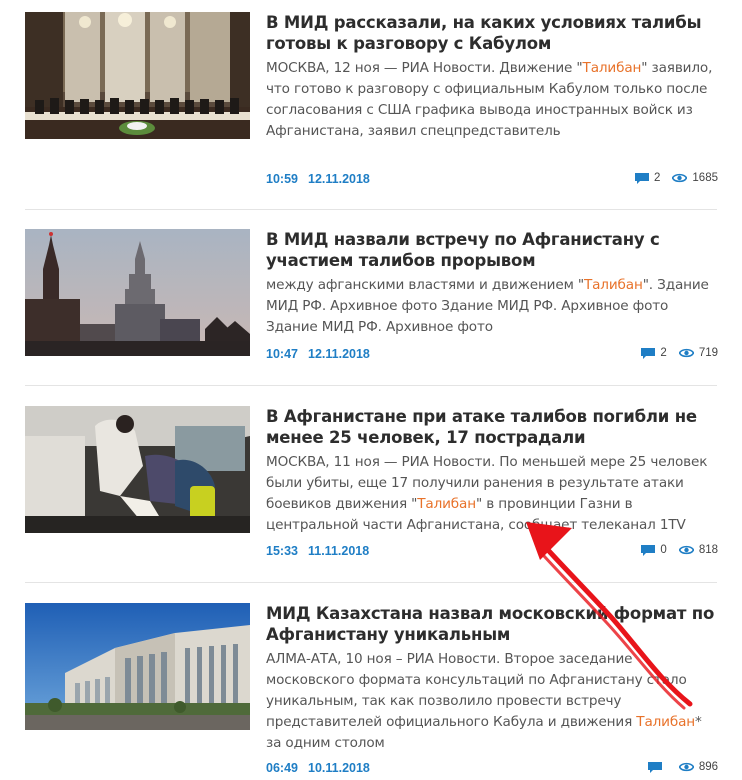 This screenshot has width=742, height=780. Describe the element at coordinates (705, 178) in the screenshot. I see `views-count: 1685` at that location.